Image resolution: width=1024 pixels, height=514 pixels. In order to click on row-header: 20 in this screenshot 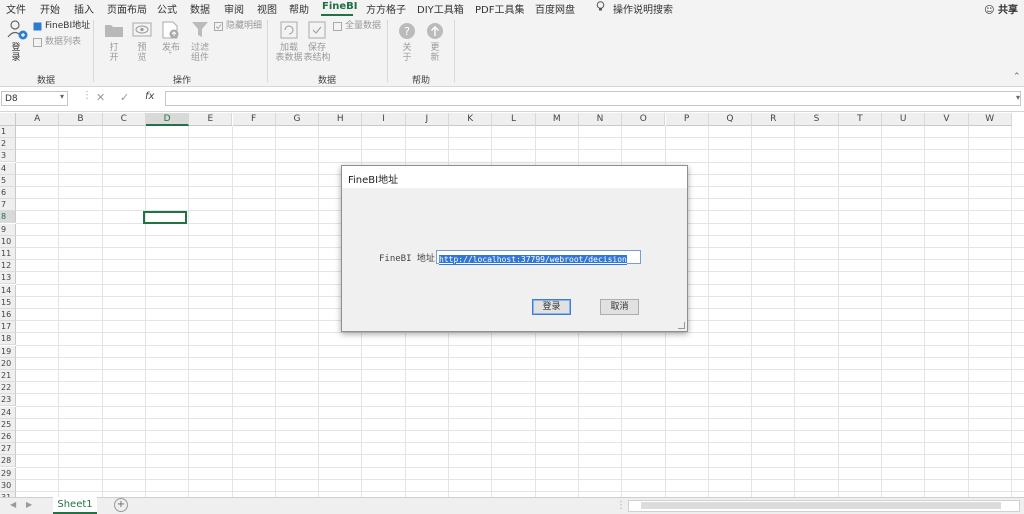, I will do `click(8, 363)`.